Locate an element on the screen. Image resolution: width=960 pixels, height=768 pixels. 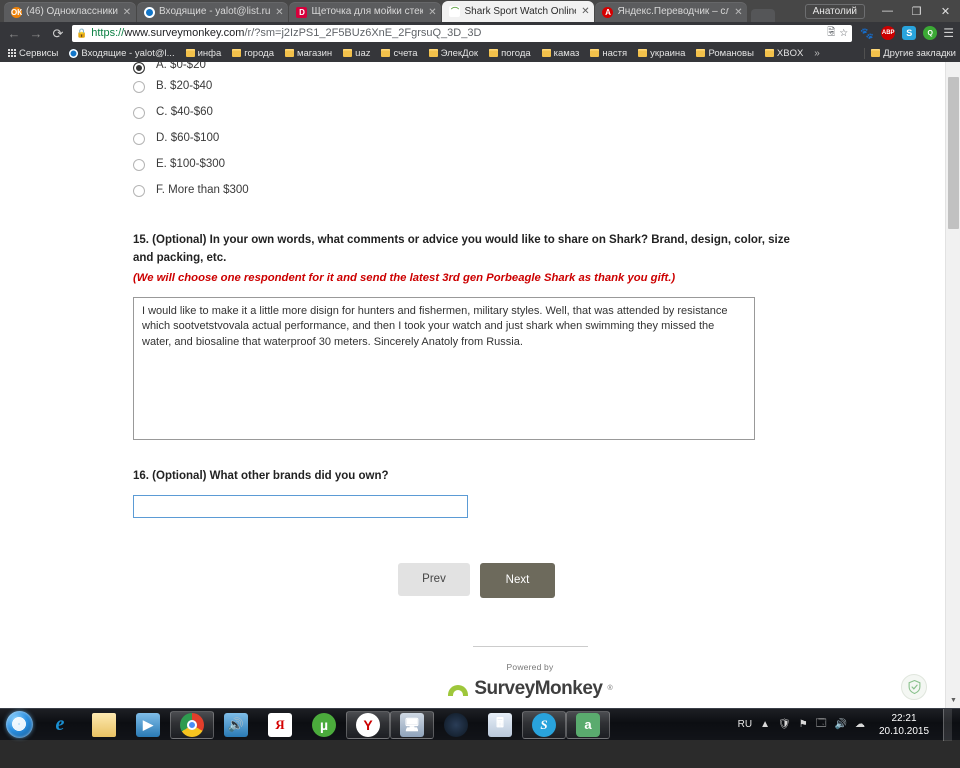
volume-icon: 🔊 is located at coordinates (841, 724).